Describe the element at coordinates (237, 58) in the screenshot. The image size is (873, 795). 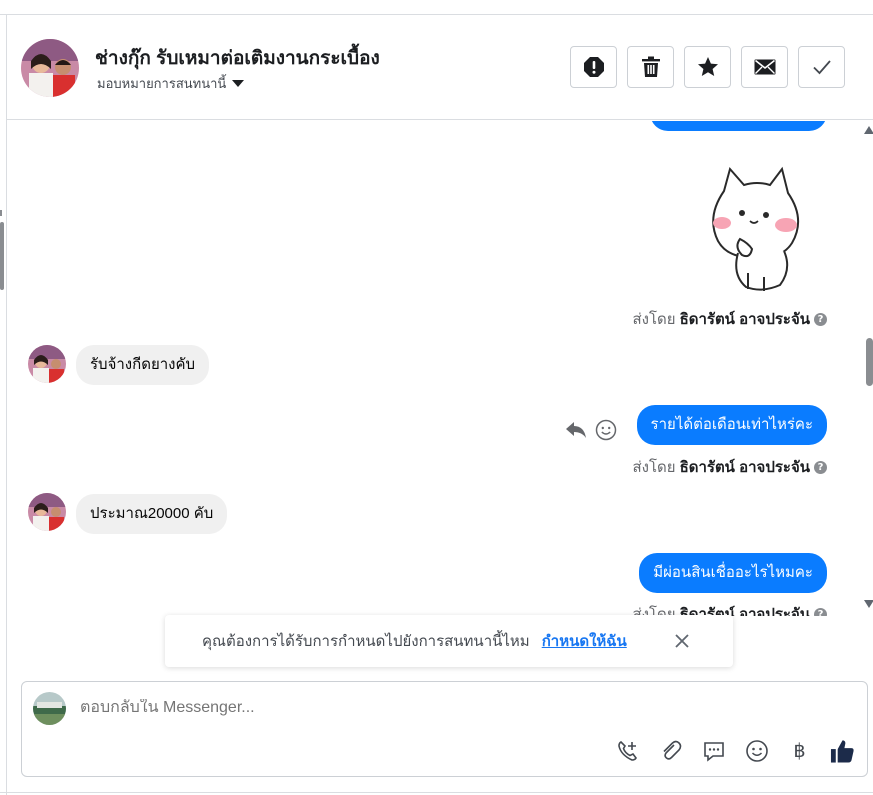
I see `conversation-title: ช่างกุ๊ก รับเหมาต่อเติมงานกระเบื้อง` at that location.